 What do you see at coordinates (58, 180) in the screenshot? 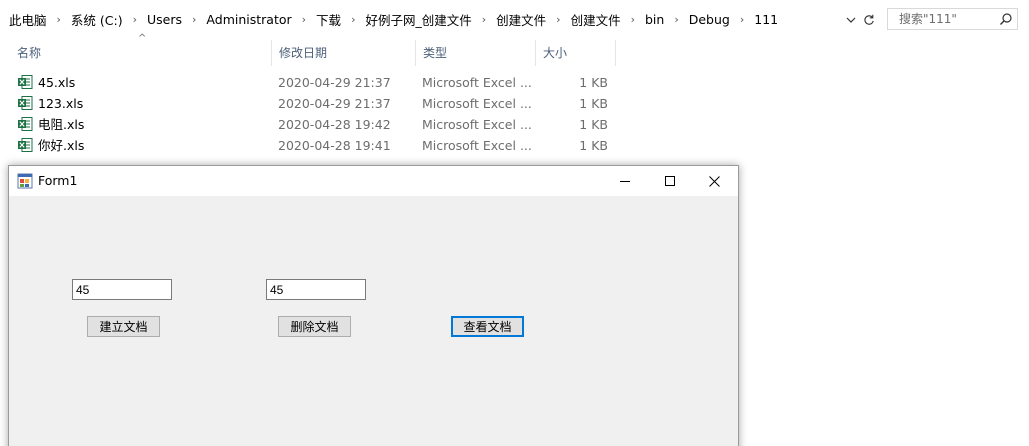
I see `window-title: Form1` at bounding box center [58, 180].